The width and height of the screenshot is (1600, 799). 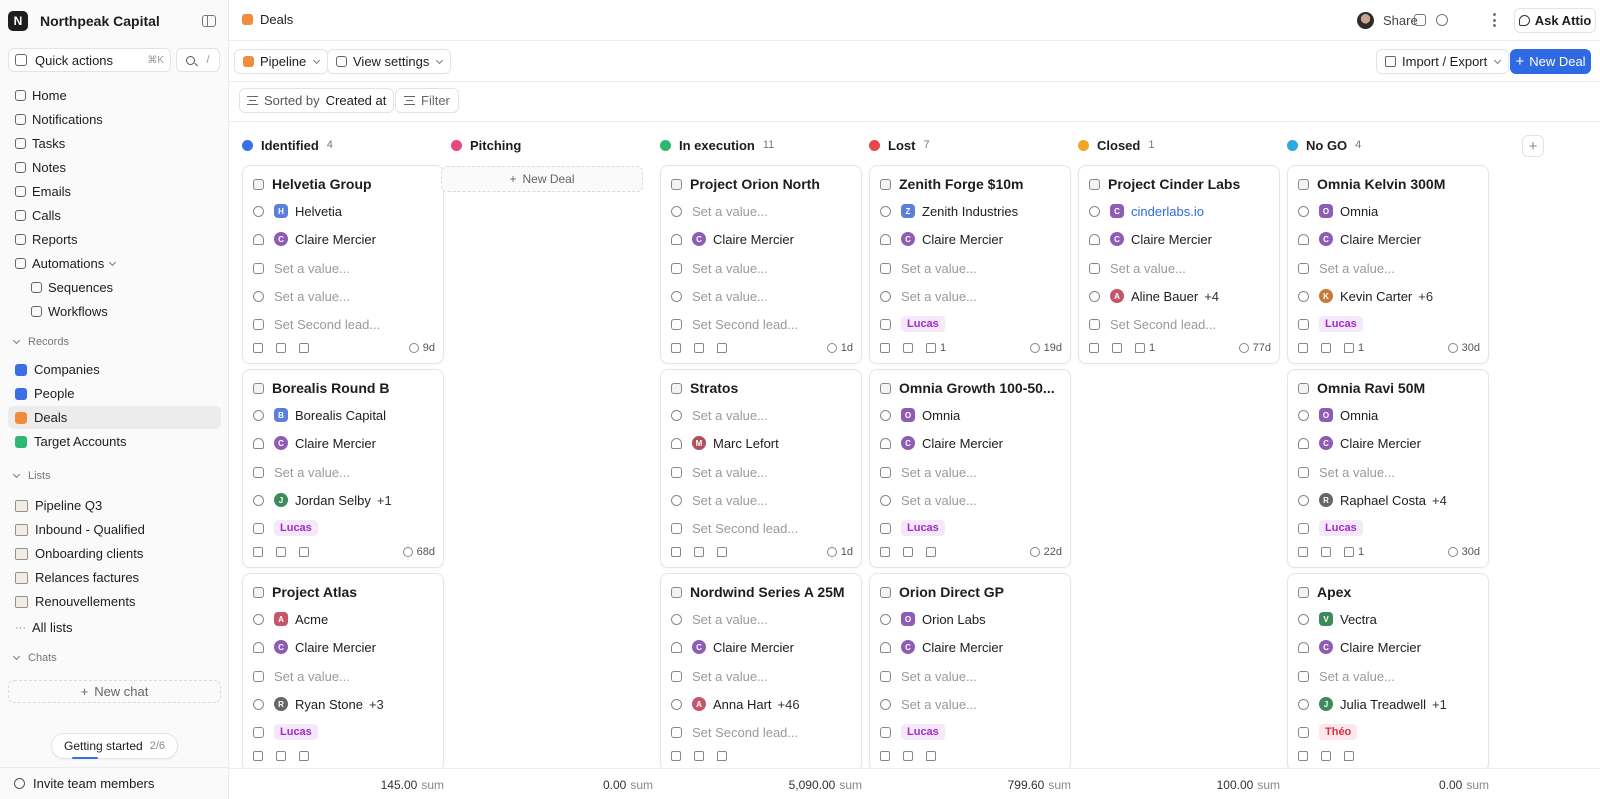 I want to click on new-chat-button: + New chat, so click(x=114, y=691).